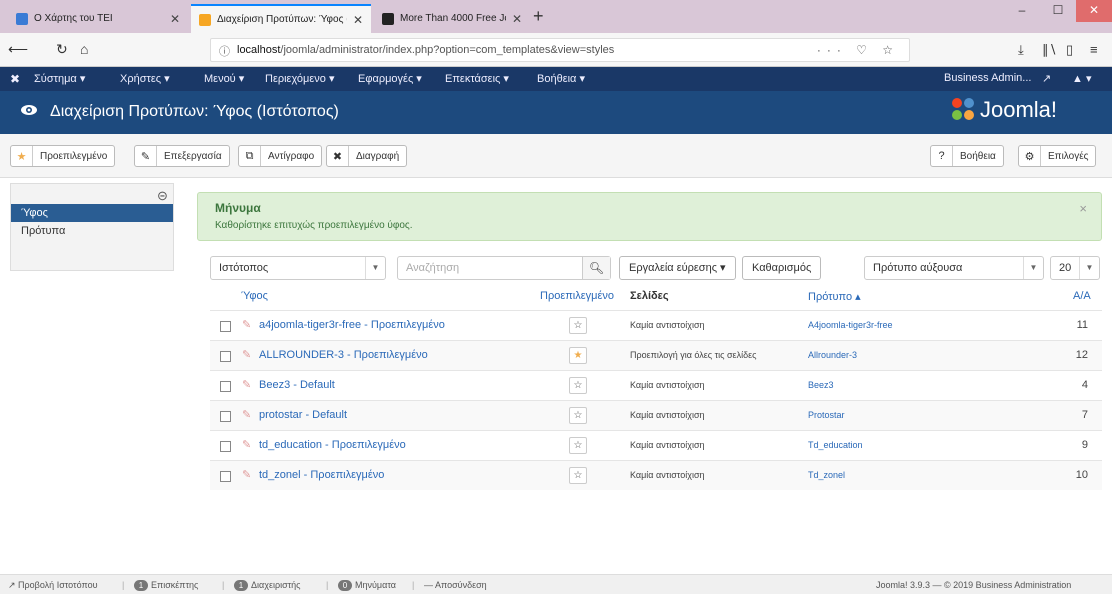 Image resolution: width=1112 pixels, height=594 pixels. What do you see at coordinates (561, 78) in the screenshot?
I see `menu-help: Βοήθεια ▾` at bounding box center [561, 78].